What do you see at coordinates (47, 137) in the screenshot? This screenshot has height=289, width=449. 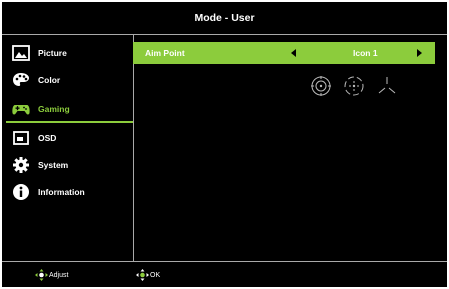 I see `menu-item-label: OSD` at bounding box center [47, 137].